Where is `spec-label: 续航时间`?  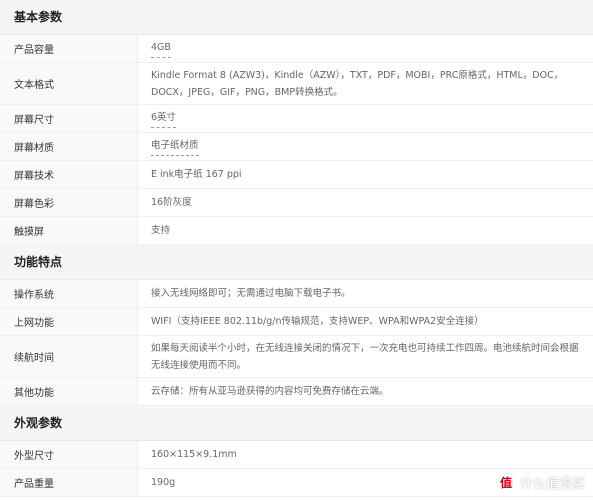 spec-label: 续航时间 is located at coordinates (69, 356).